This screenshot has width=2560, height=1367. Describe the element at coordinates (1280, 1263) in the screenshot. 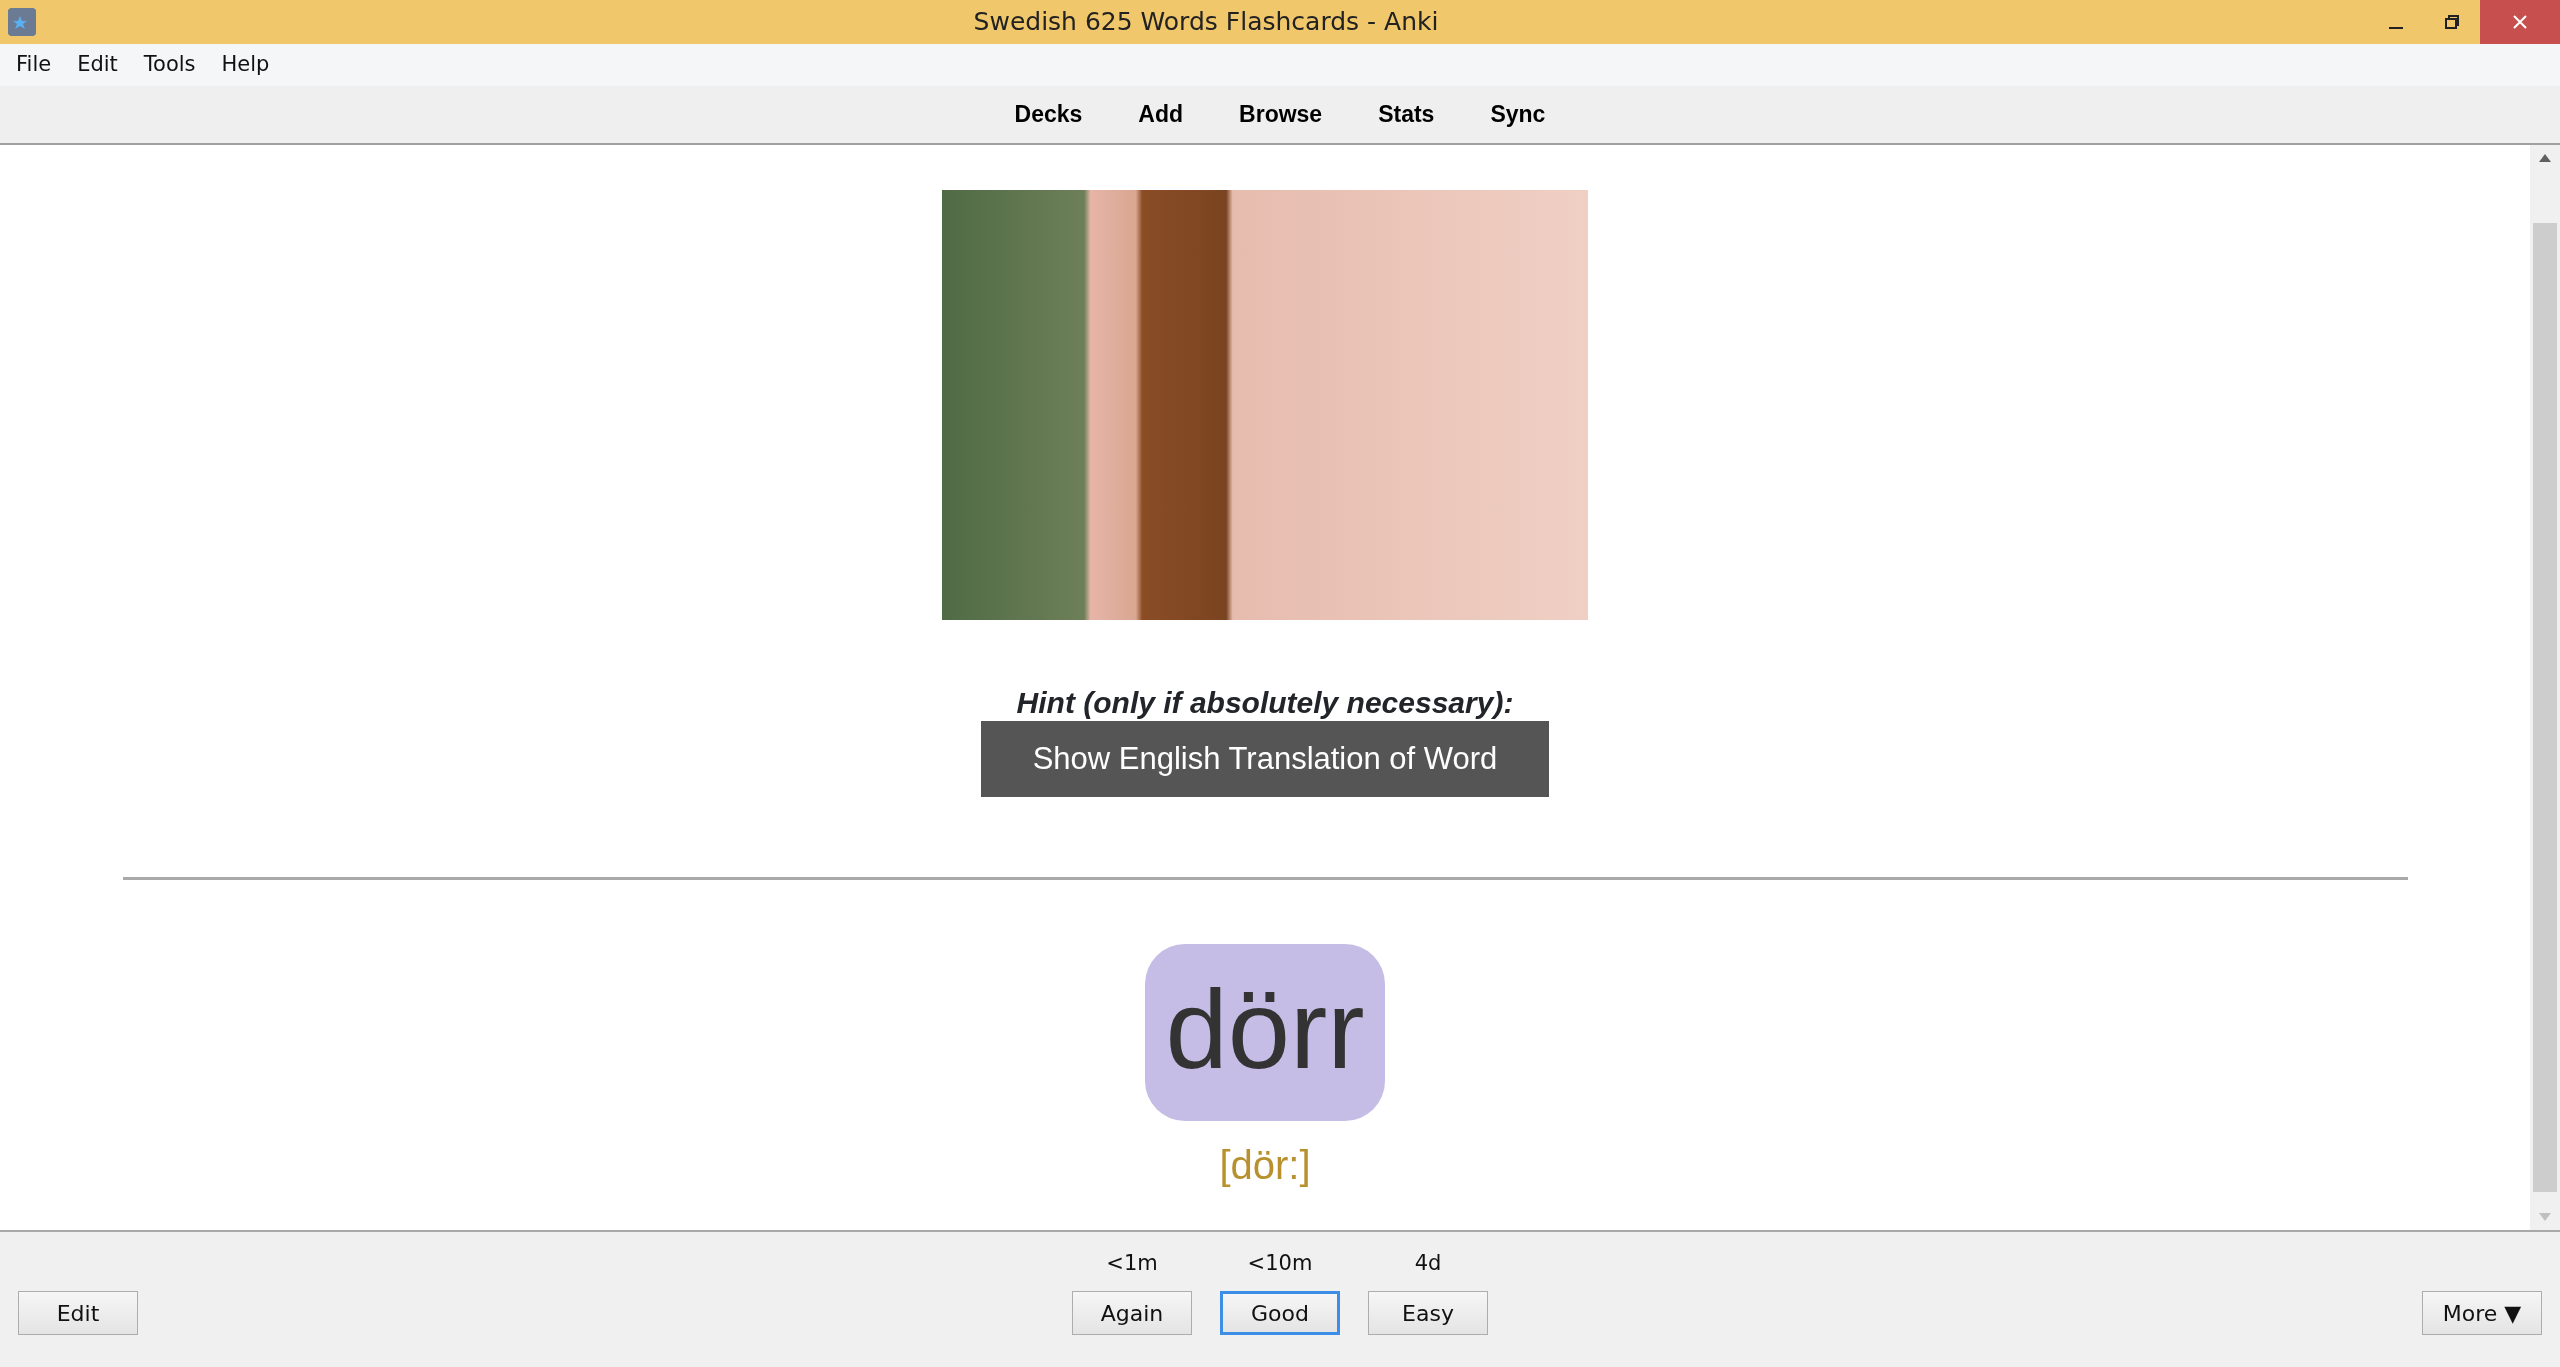

I see `interval-label: <10m` at that location.